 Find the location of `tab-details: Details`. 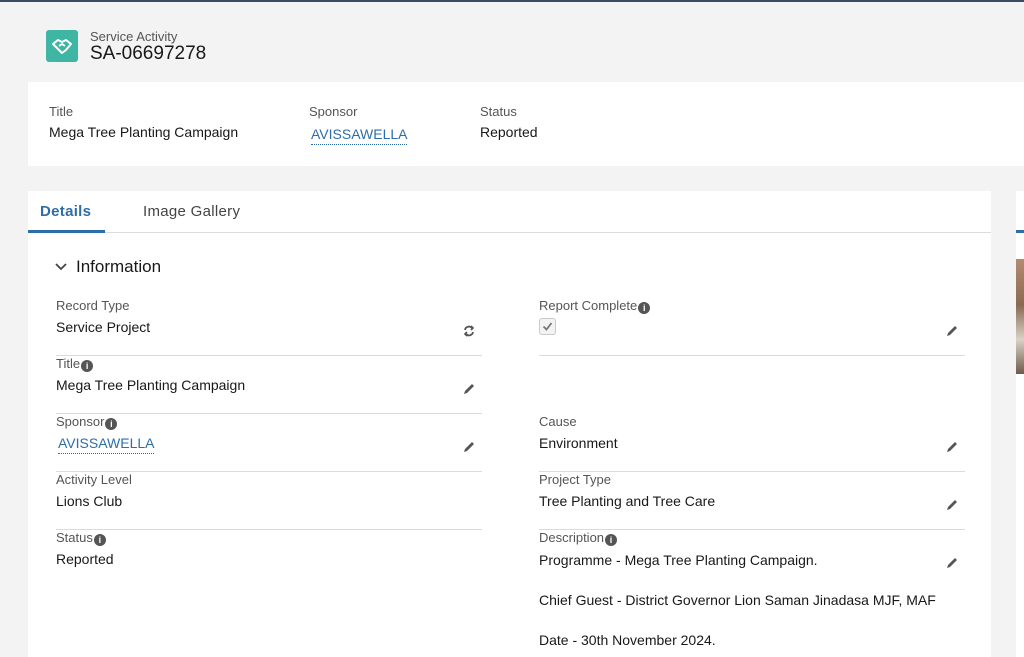

tab-details: Details is located at coordinates (65, 211).